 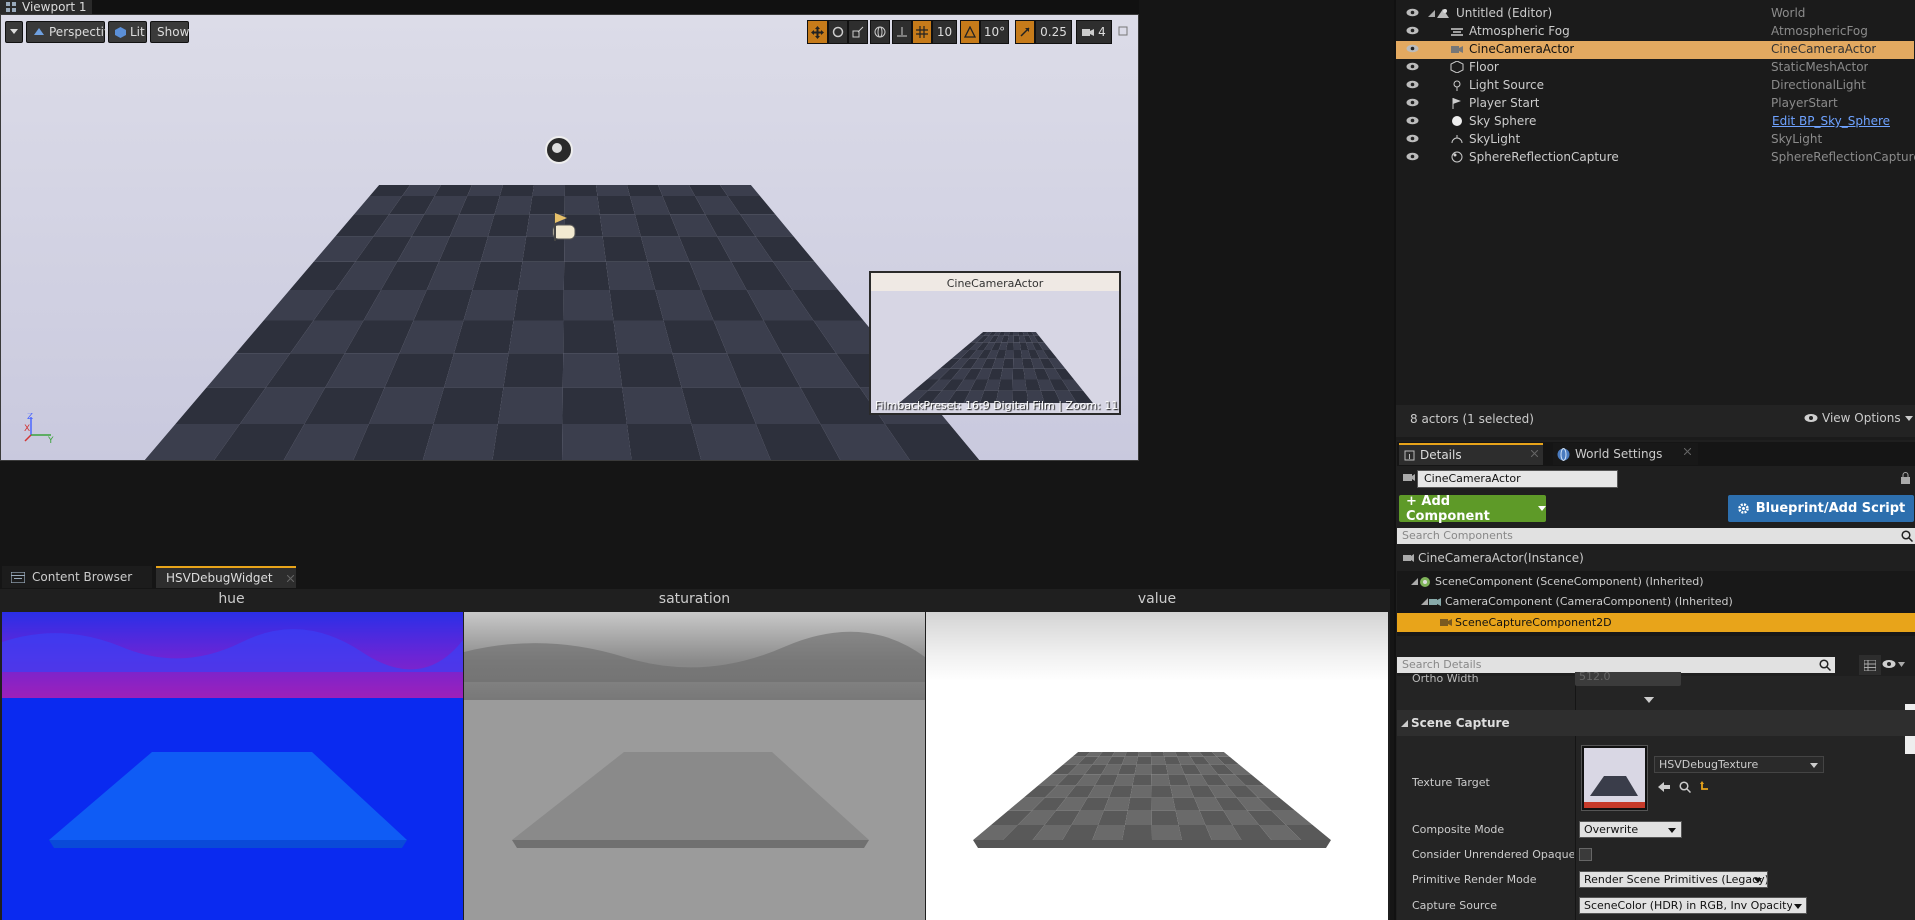 What do you see at coordinates (1893, 664) in the screenshot?
I see `details-visibility-button` at bounding box center [1893, 664].